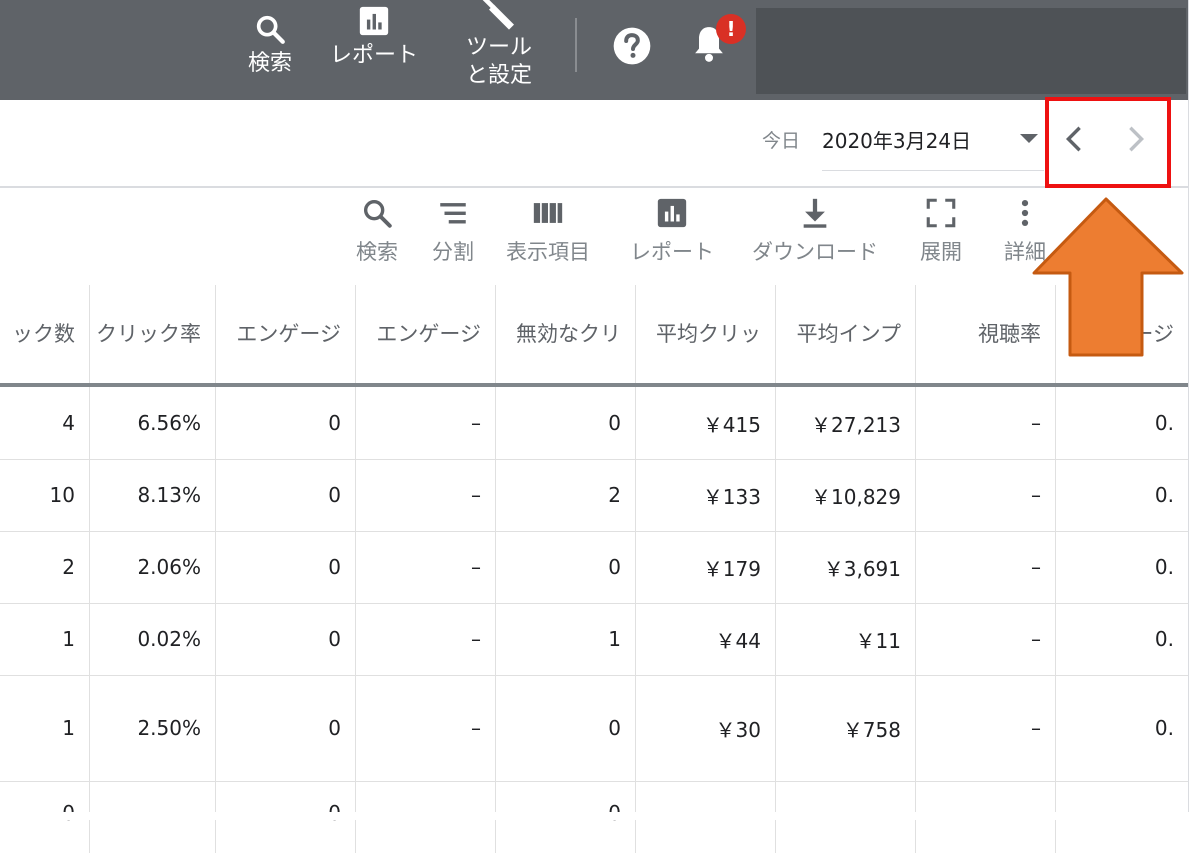 This screenshot has height=853, width=1200. I want to click on window-edge, so click(1194, 410).